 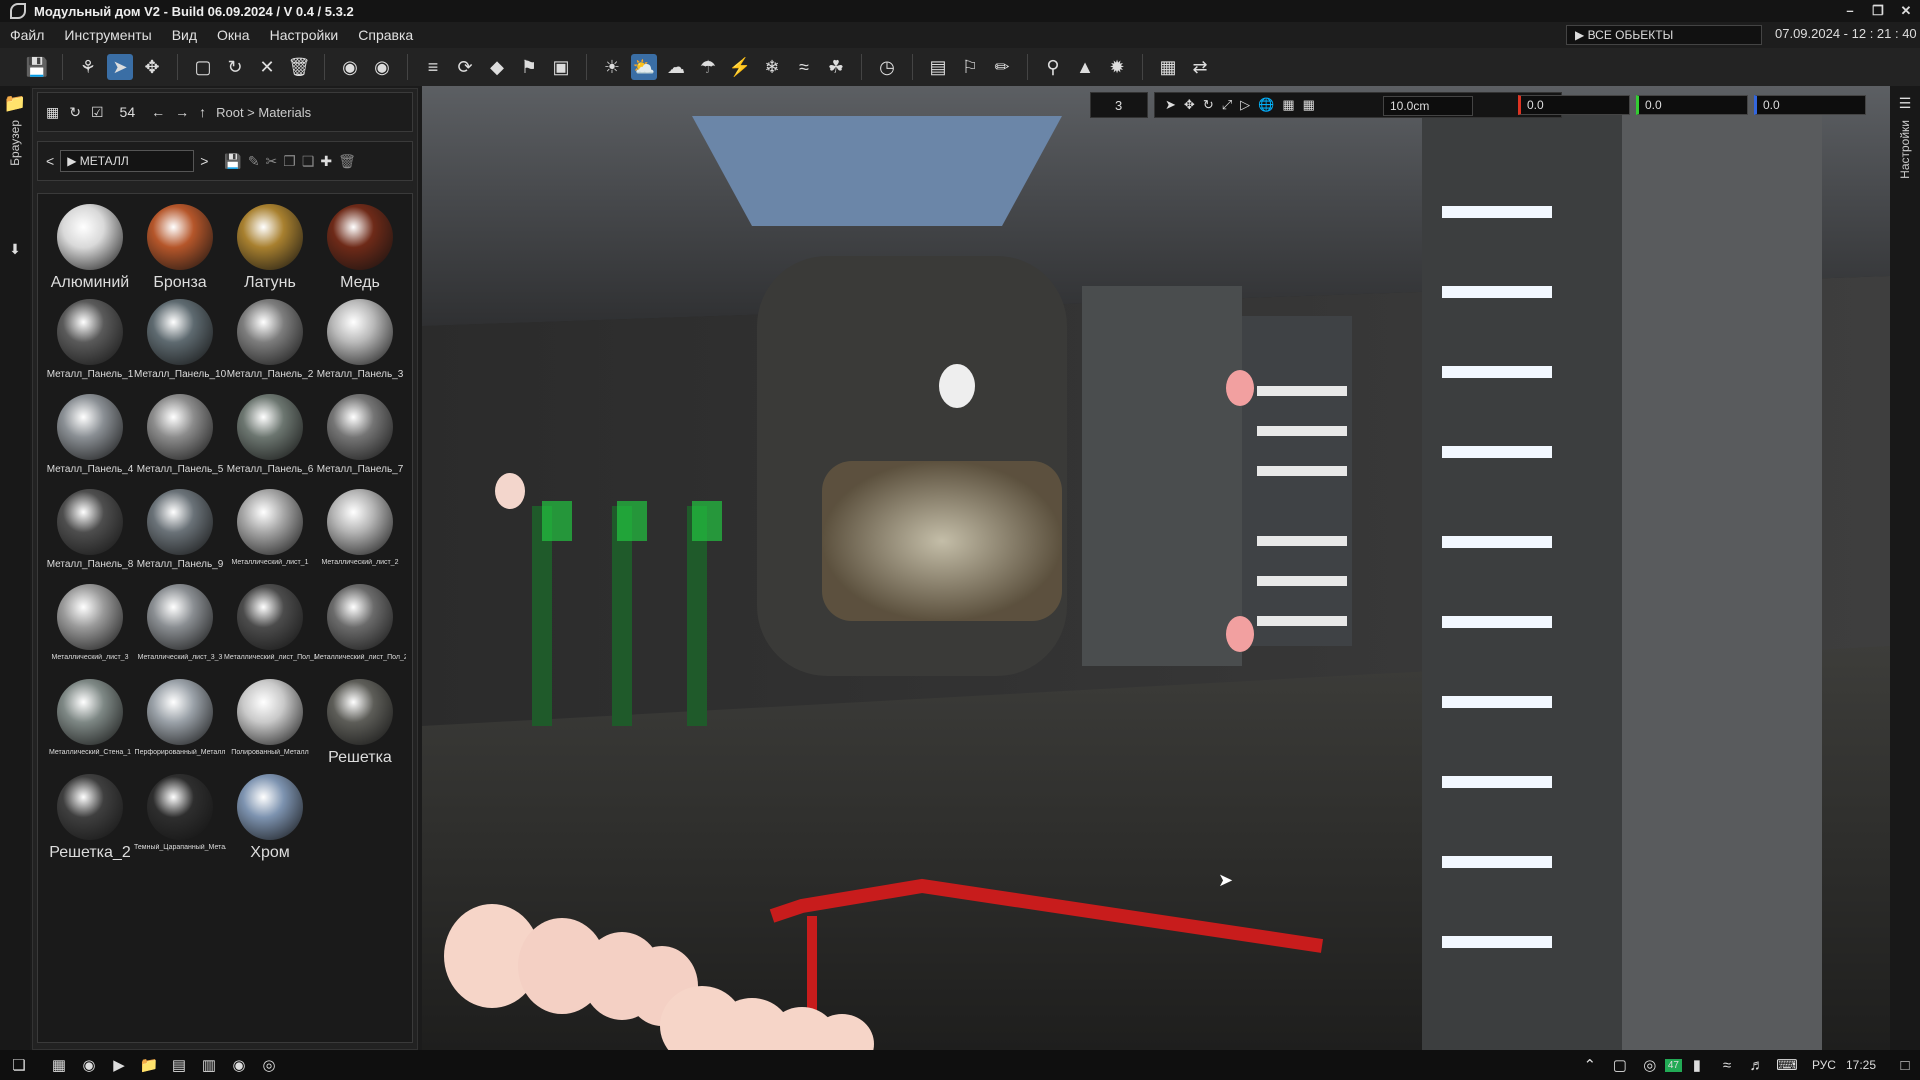 I want to click on explorer-icon: 📁, so click(x=149, y=1065).